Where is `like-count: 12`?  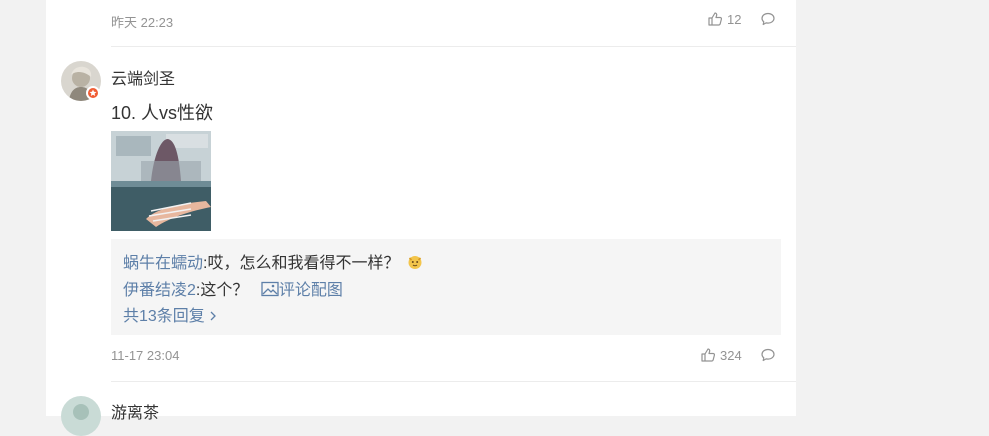
like-count: 12 is located at coordinates (734, 19).